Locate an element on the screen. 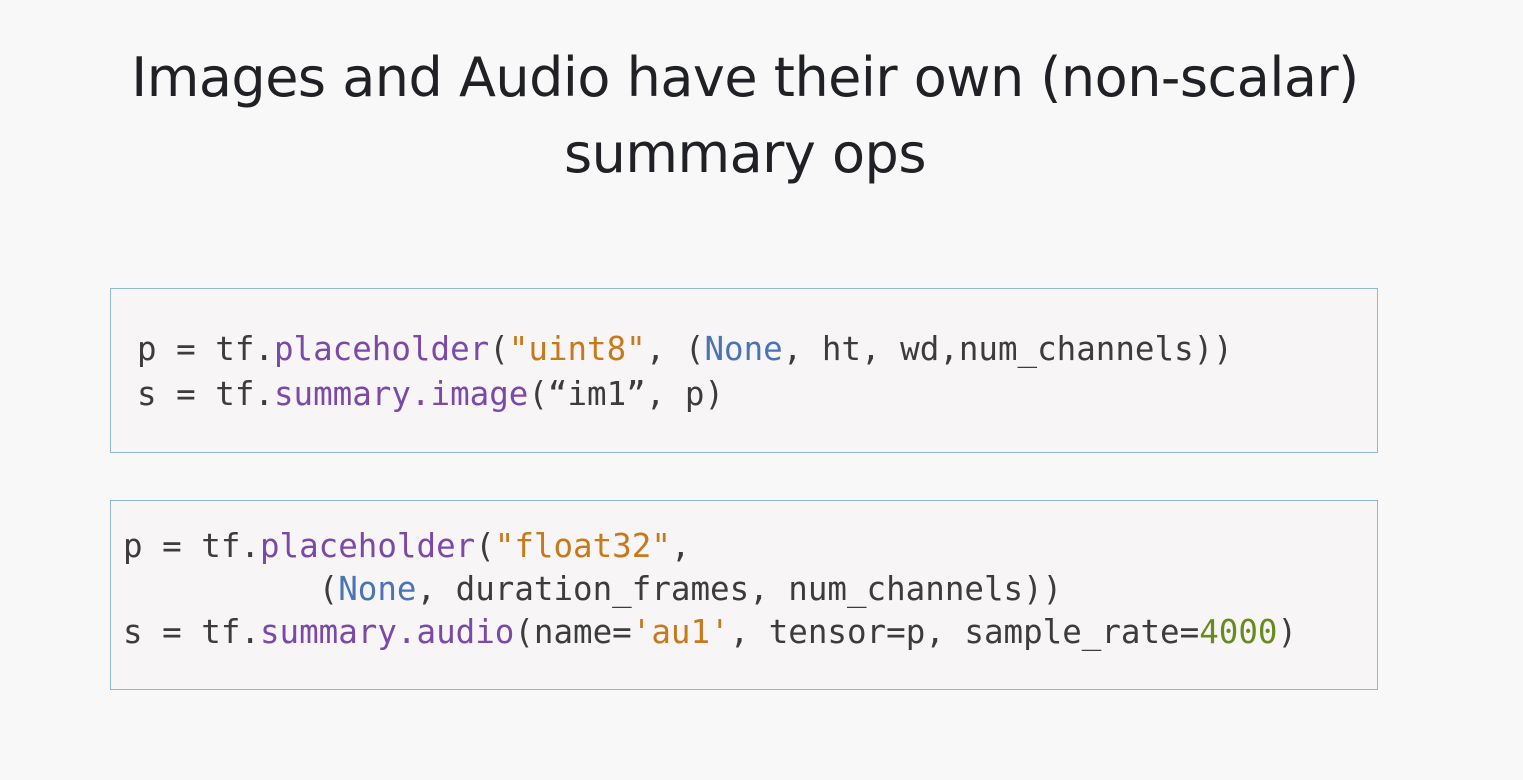 The height and width of the screenshot is (780, 1523). code-string: 'au1' is located at coordinates (680, 632).